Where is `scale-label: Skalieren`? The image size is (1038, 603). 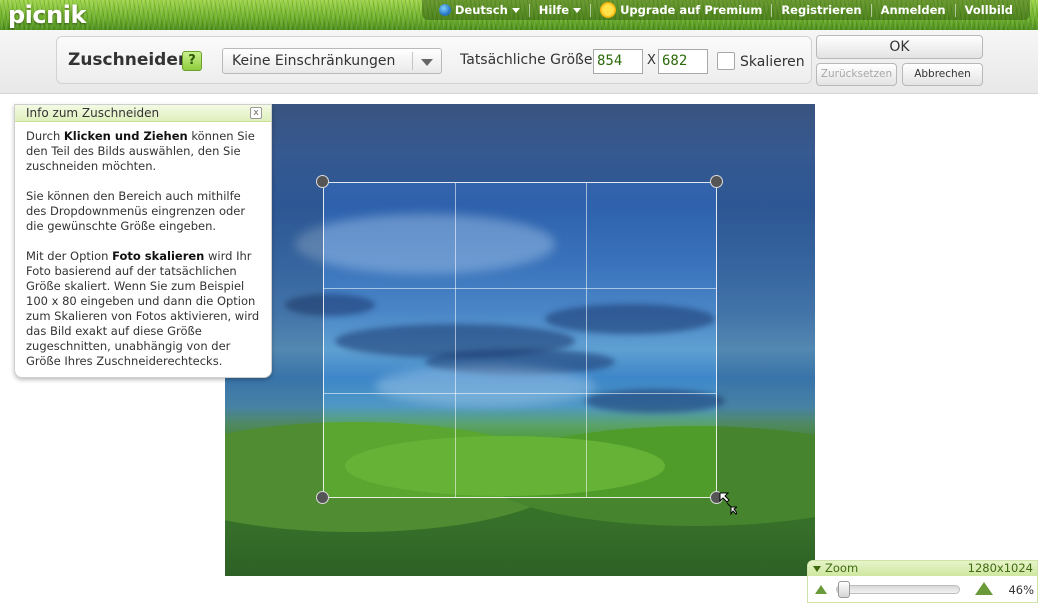 scale-label: Skalieren is located at coordinates (772, 62).